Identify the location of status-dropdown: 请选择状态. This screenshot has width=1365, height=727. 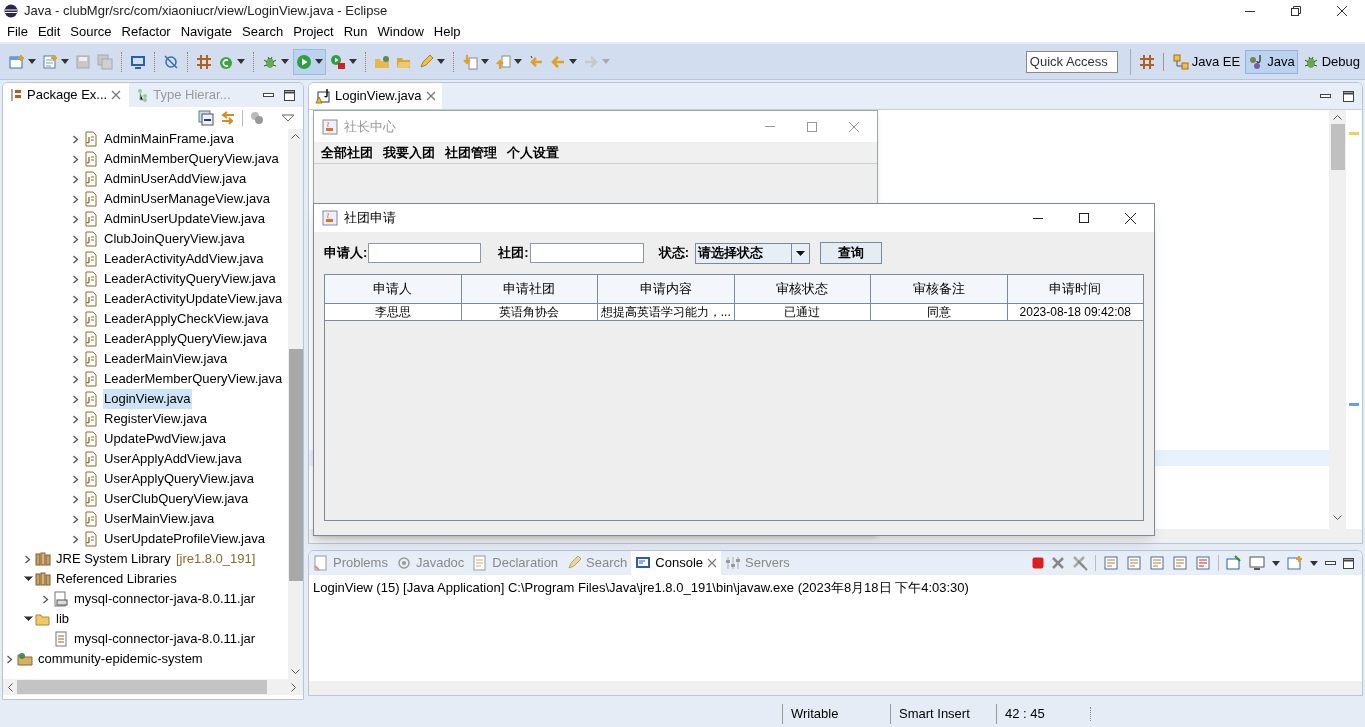
(753, 253).